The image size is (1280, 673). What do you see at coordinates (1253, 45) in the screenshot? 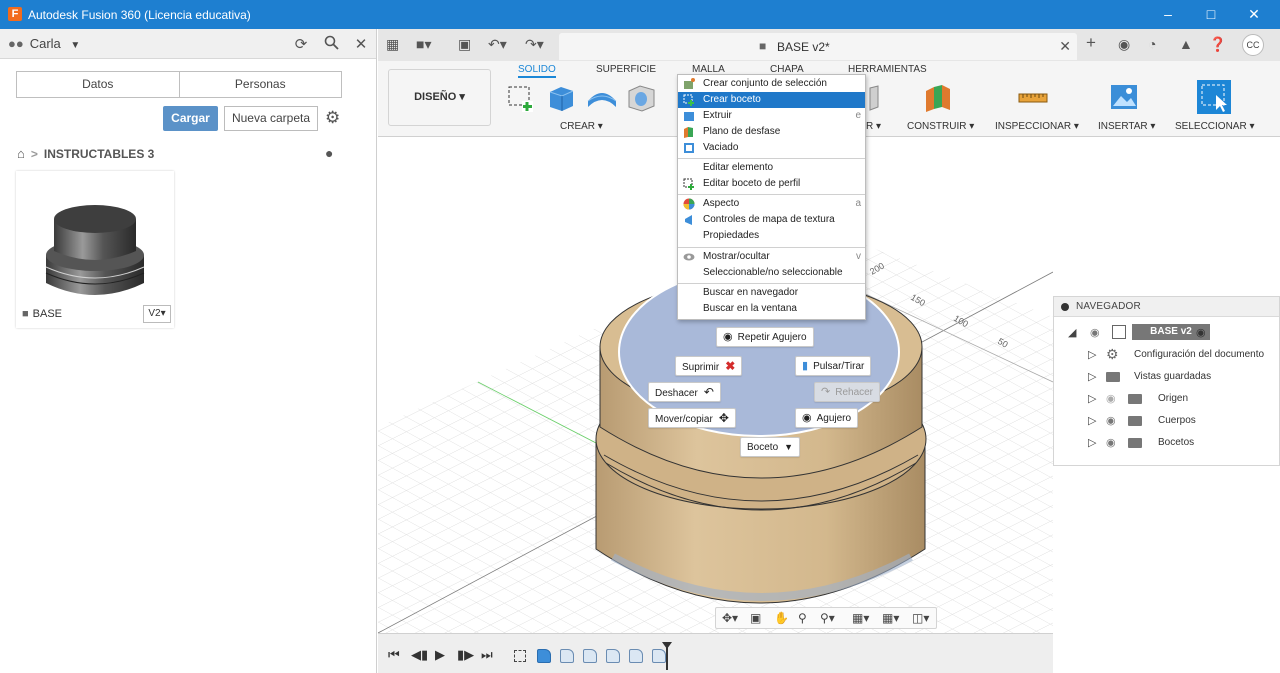
I see `account-avatar: CC` at bounding box center [1253, 45].